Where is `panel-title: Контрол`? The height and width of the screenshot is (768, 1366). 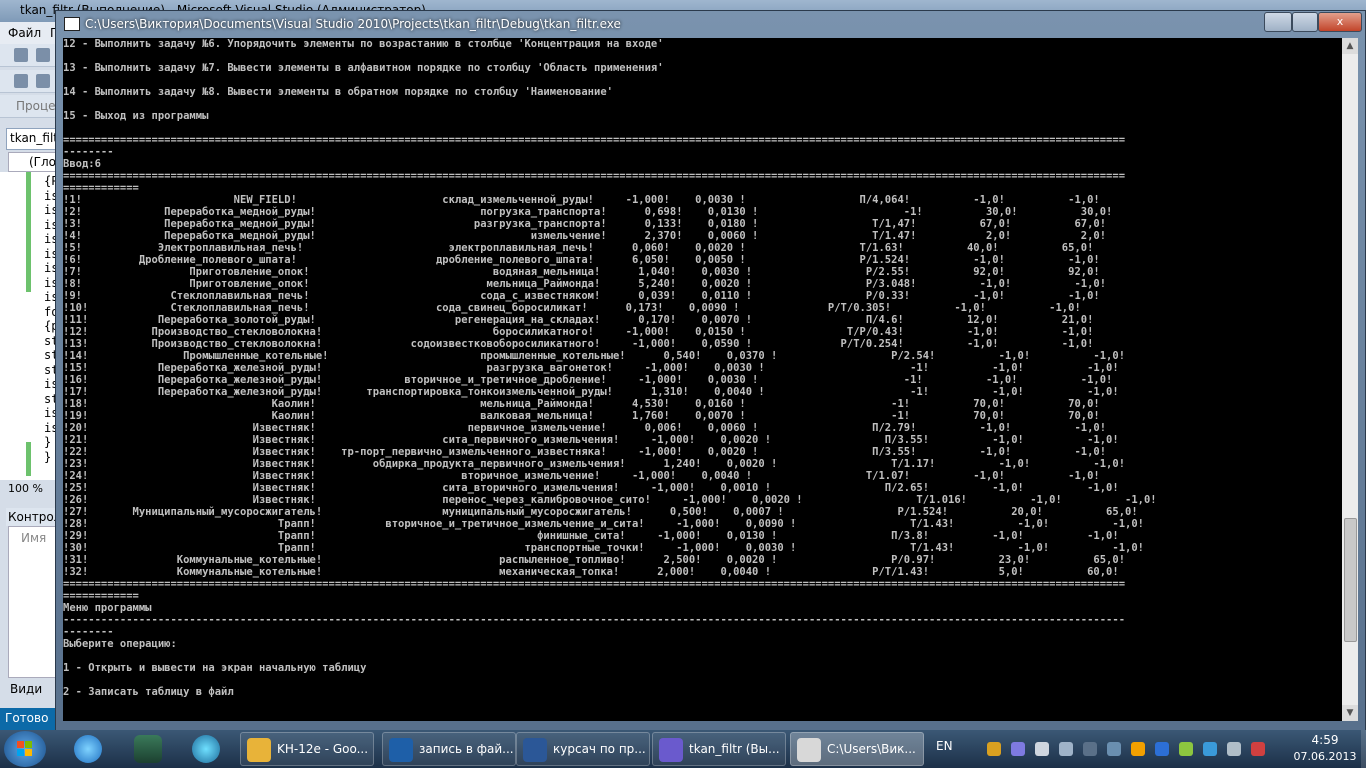
panel-title: Контрол is located at coordinates (34, 517).